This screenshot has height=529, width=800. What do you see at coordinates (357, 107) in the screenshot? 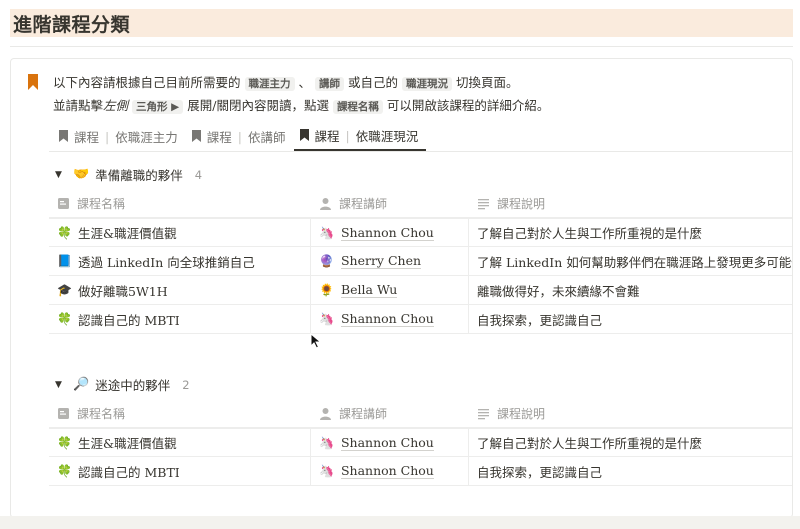
I see `inline-code-course-name: 課程名稱` at bounding box center [357, 107].